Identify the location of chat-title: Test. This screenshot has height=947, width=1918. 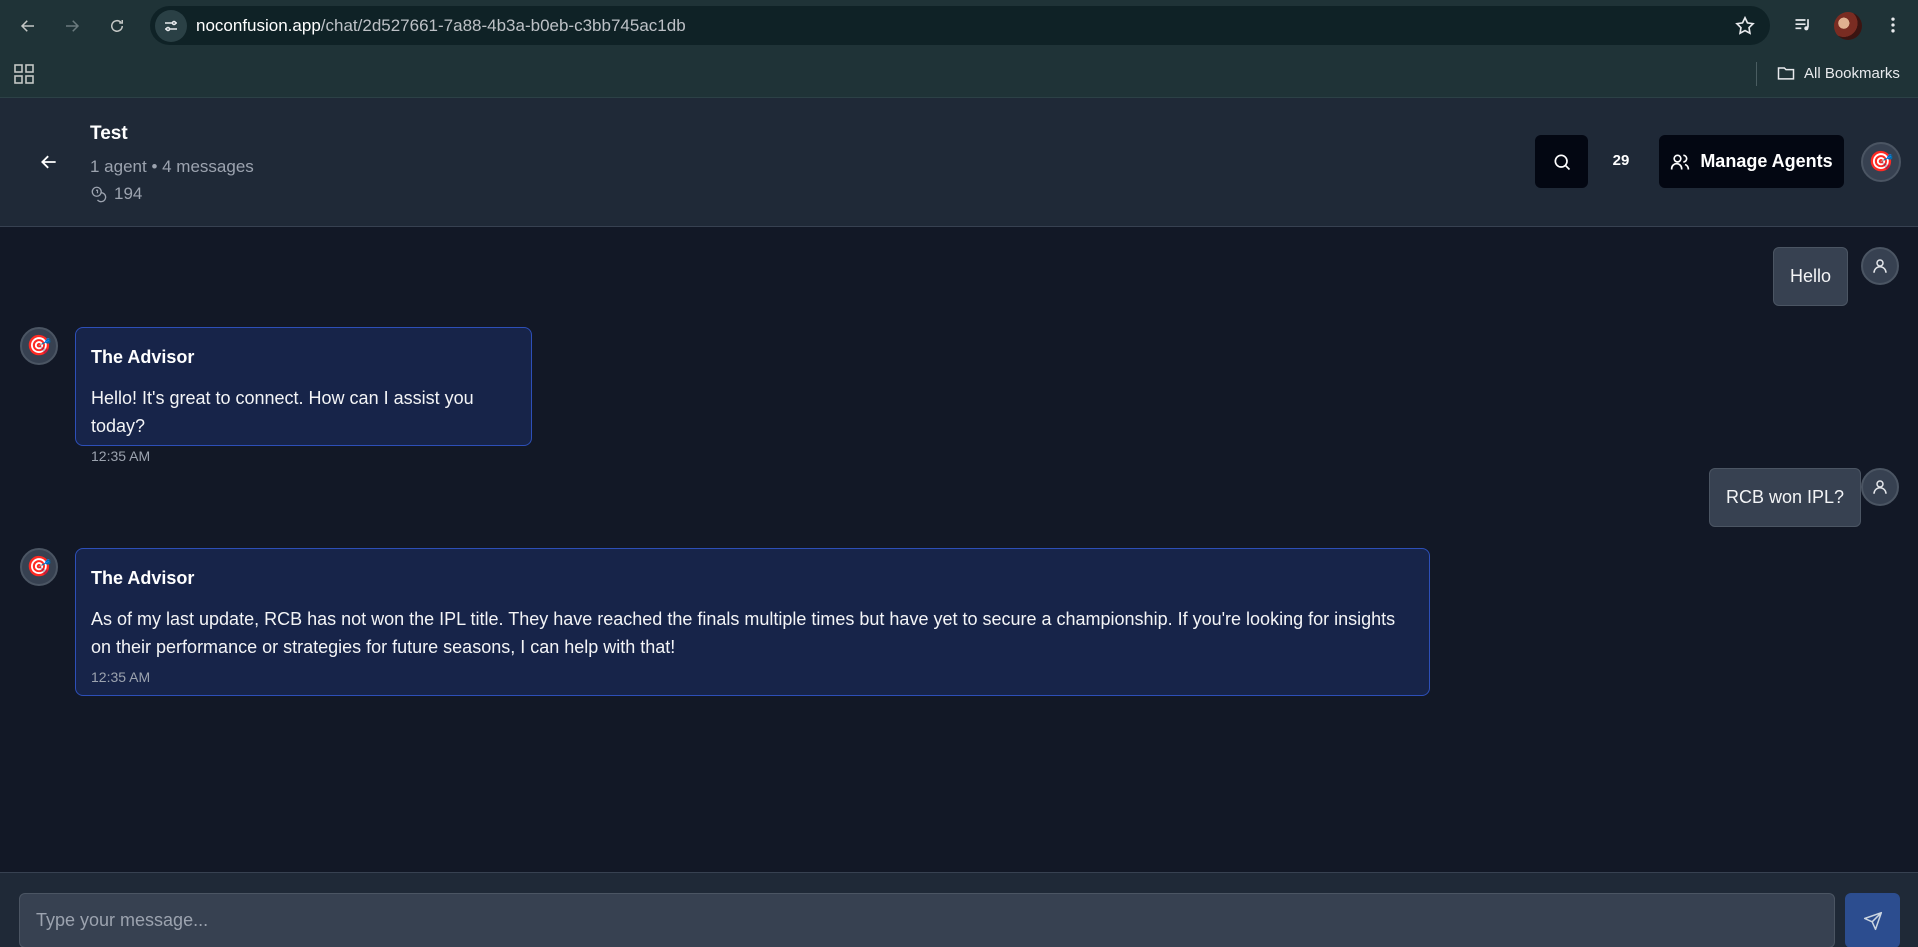
(109, 133).